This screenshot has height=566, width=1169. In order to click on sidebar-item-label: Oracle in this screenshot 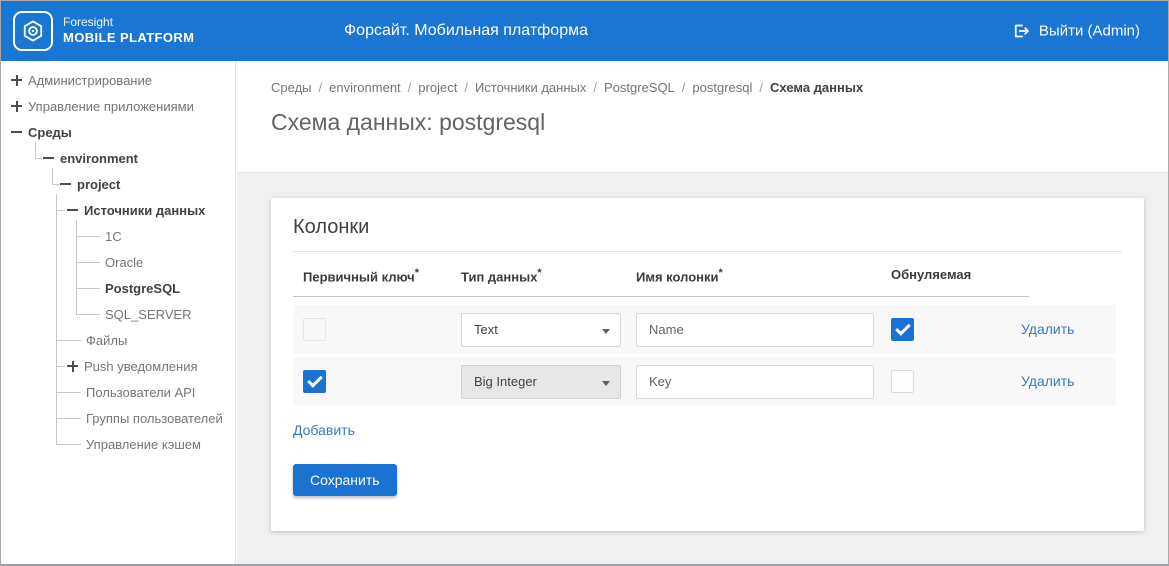, I will do `click(124, 262)`.